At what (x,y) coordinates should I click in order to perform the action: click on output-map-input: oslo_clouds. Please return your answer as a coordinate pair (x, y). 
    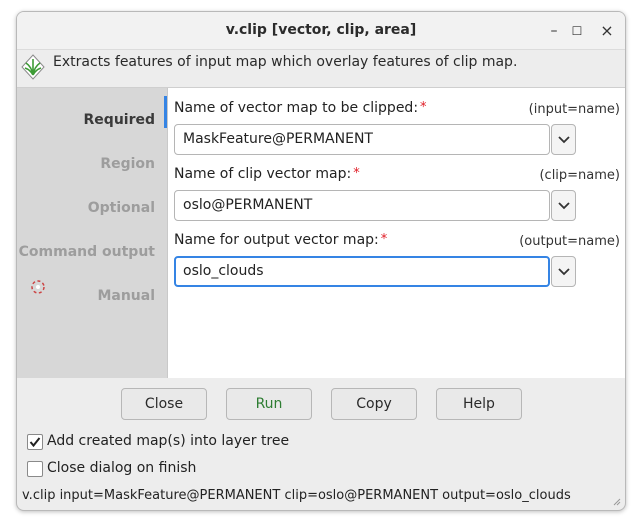
    Looking at the image, I should click on (362, 271).